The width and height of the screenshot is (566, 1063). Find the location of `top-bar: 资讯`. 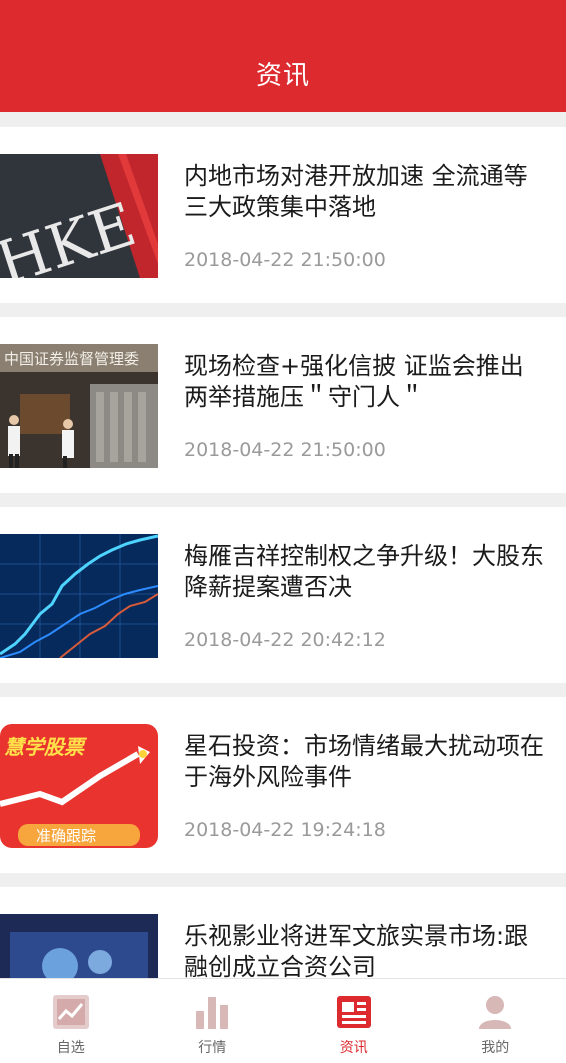

top-bar: 资讯 is located at coordinates (283, 56).